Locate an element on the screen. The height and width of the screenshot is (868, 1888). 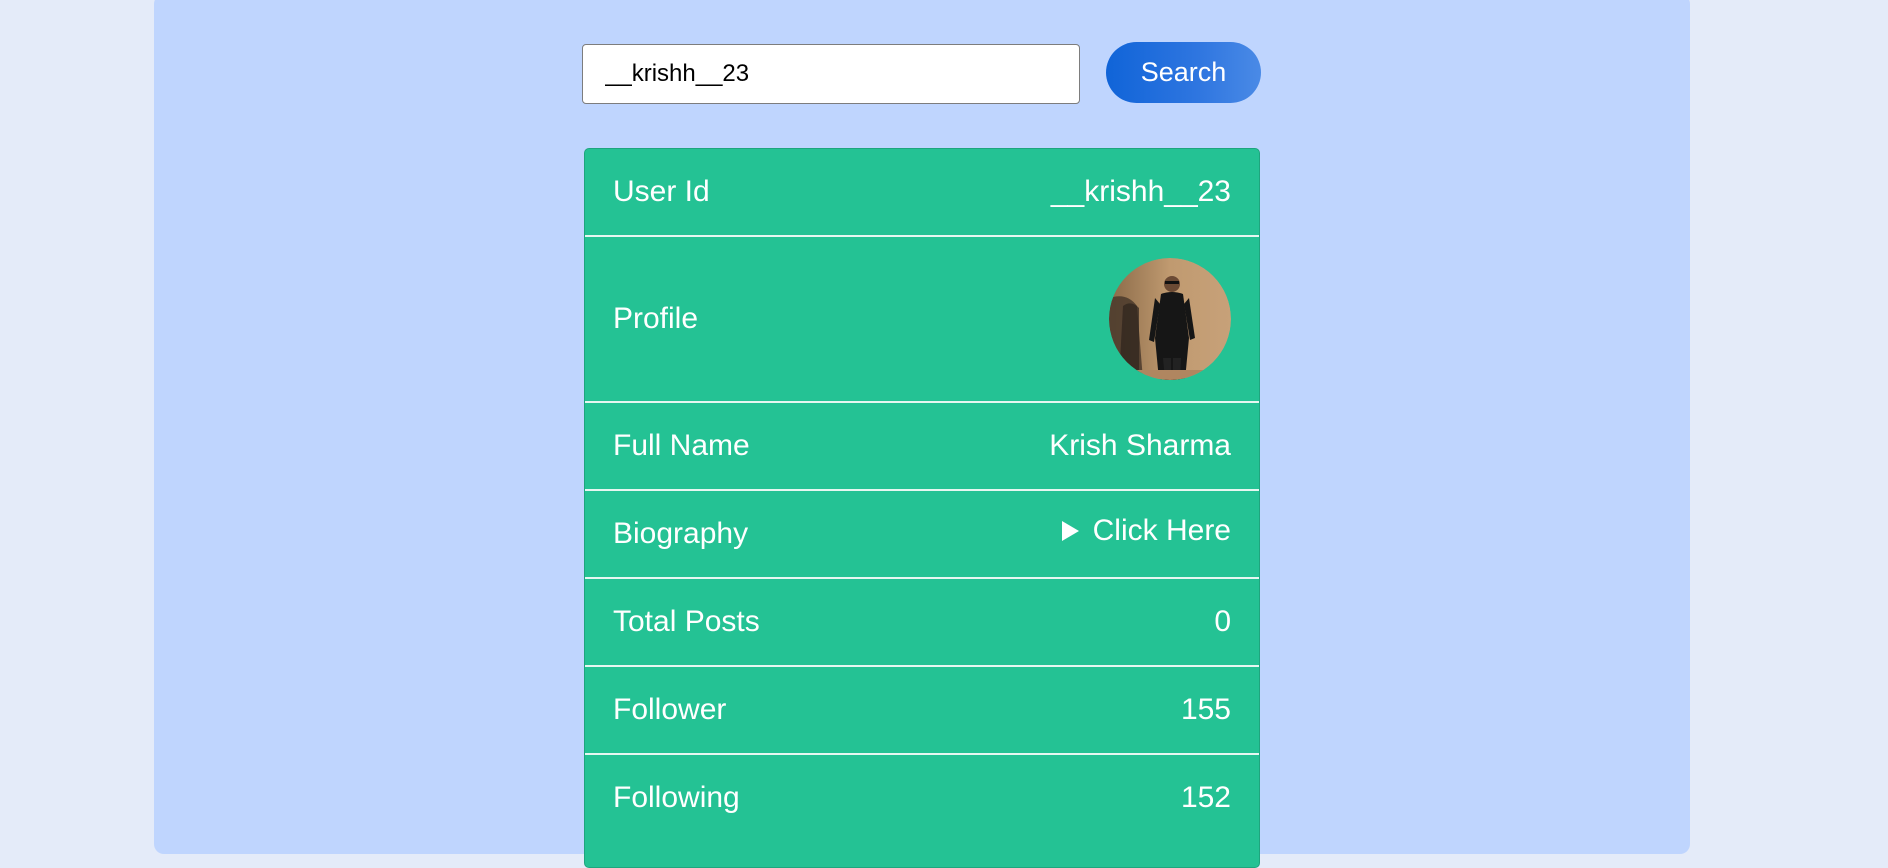
full-name-row: Full Name Krish Sharma is located at coordinates (922, 446).